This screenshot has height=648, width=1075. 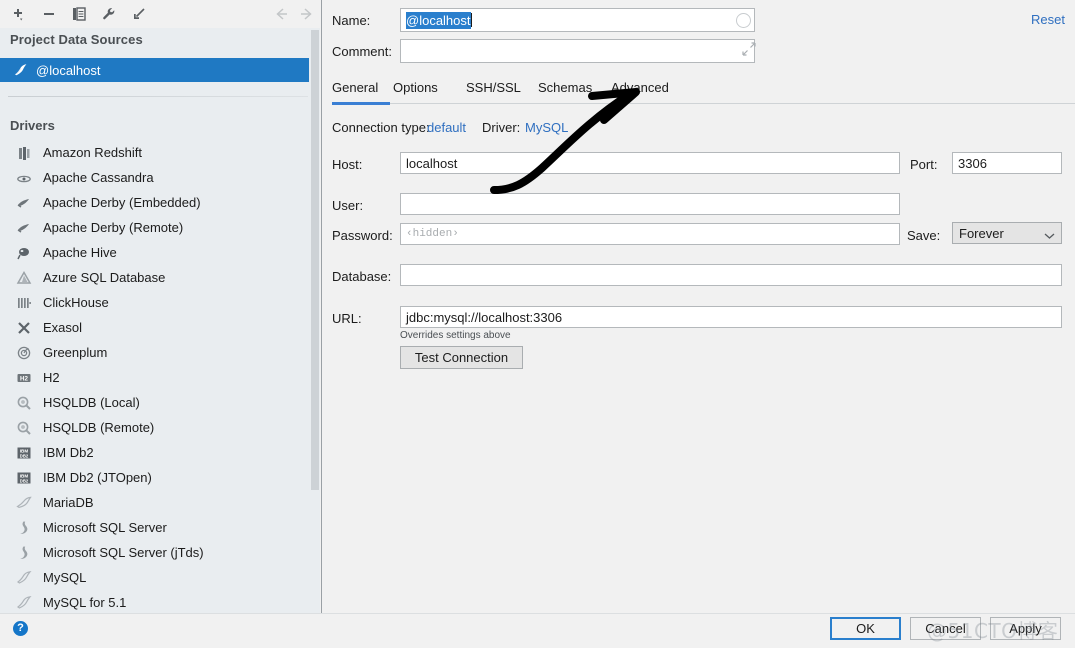 I want to click on exasol-icon, so click(x=24, y=328).